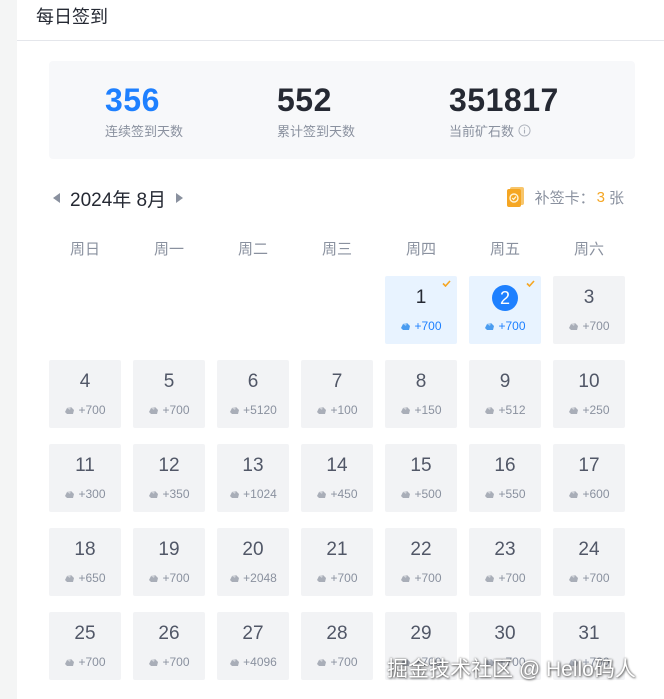 The width and height of the screenshot is (664, 699). I want to click on day-reward: +4096, so click(253, 662).